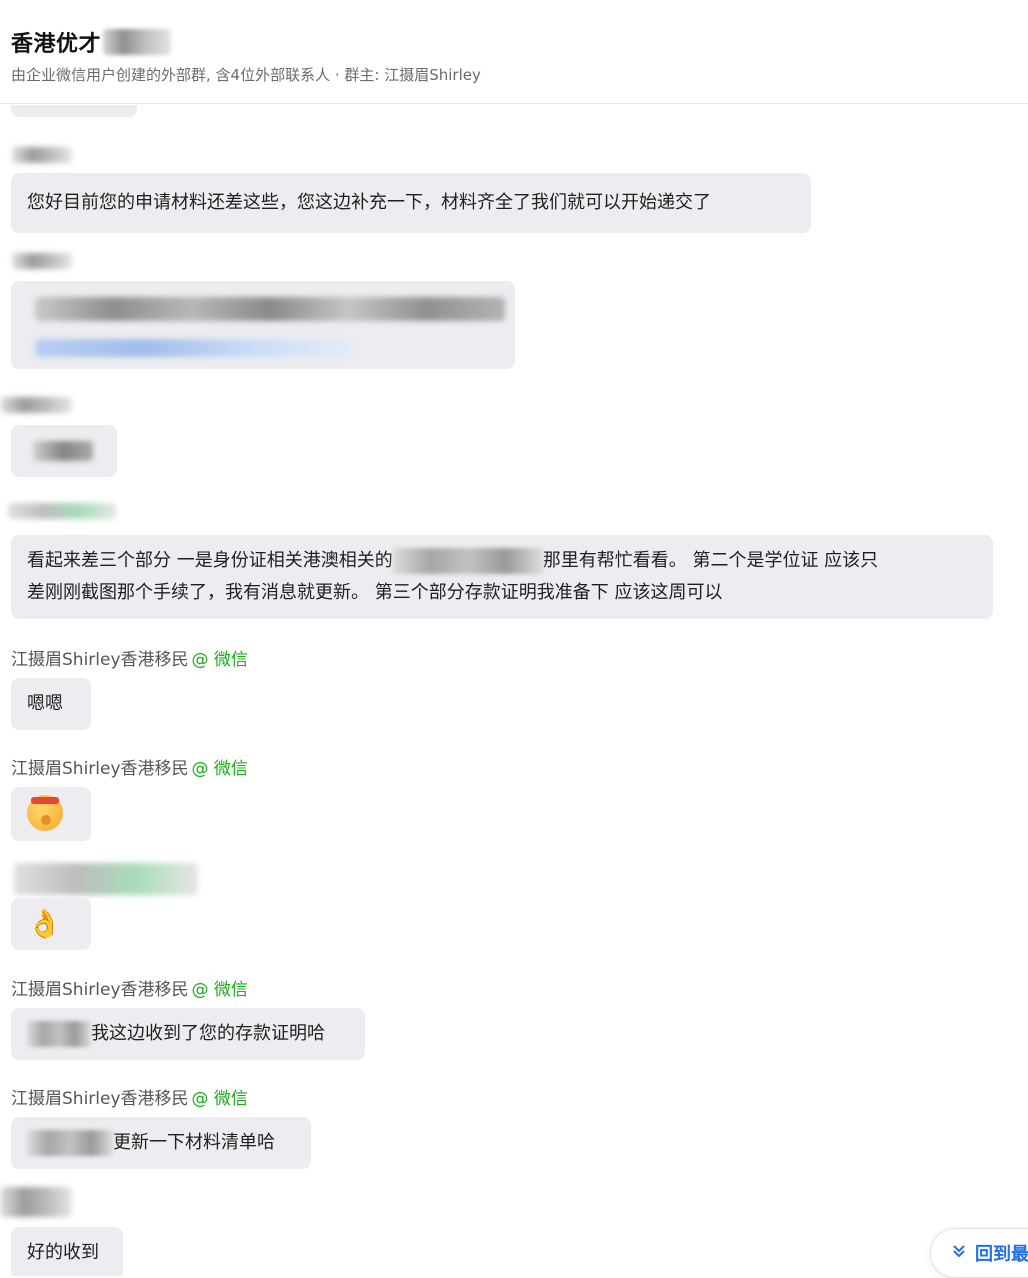 This screenshot has width=1028, height=1278. Describe the element at coordinates (44, 923) in the screenshot. I see `ok-hand-emoji: 👌` at that location.